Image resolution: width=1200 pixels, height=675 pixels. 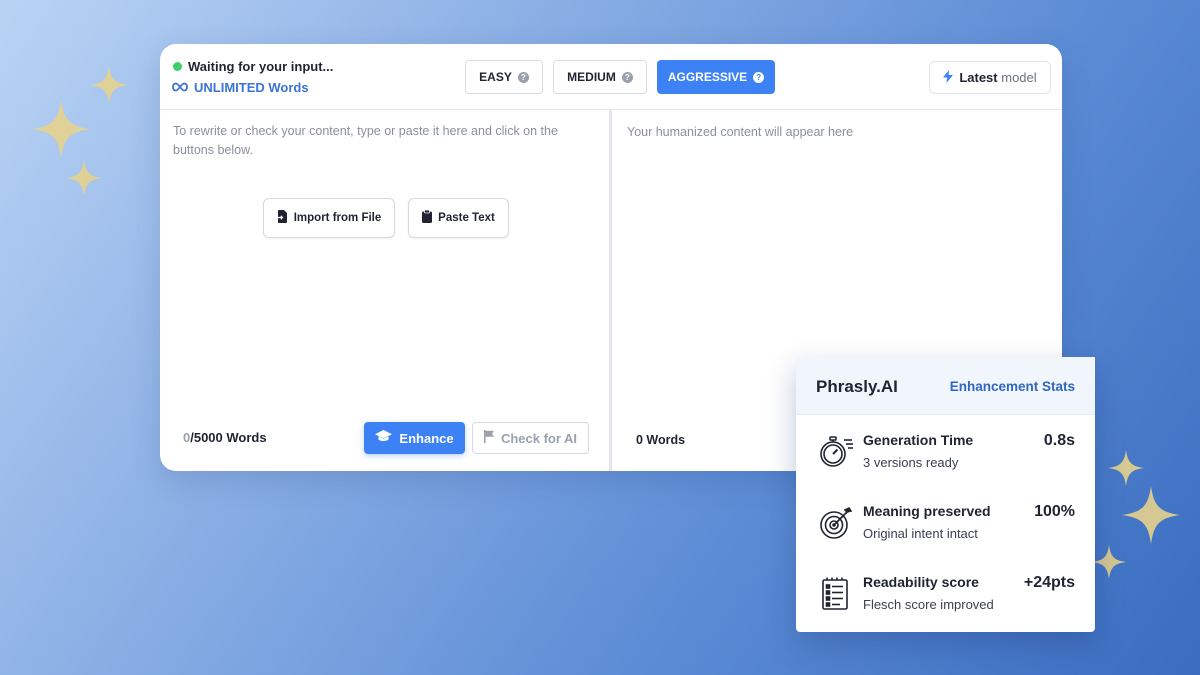 I want to click on graduation-cap-icon, so click(x=384, y=438).